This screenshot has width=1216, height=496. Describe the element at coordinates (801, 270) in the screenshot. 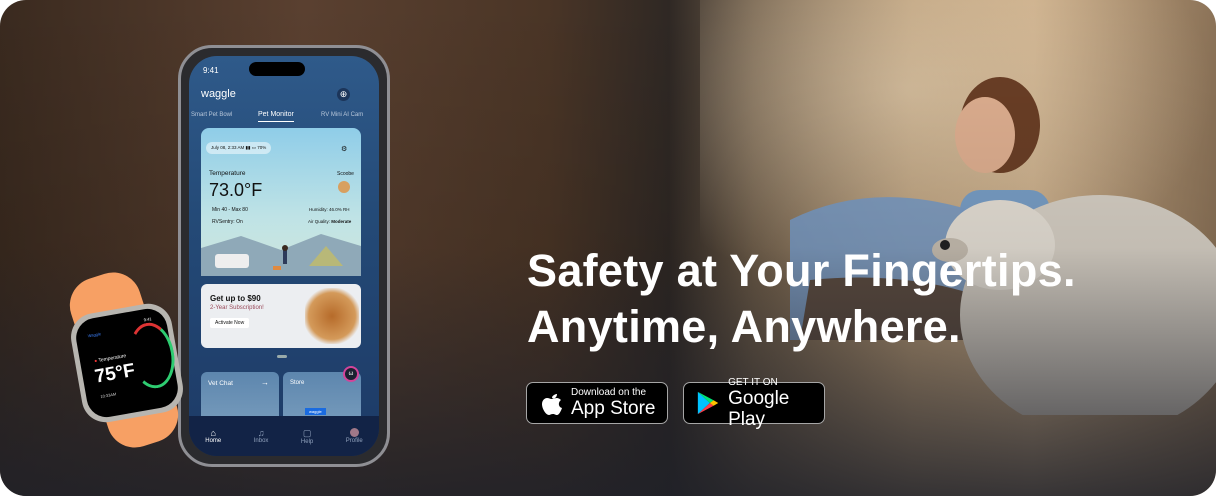

I see `headline-line-1: Safety at Your Fingertips.` at that location.